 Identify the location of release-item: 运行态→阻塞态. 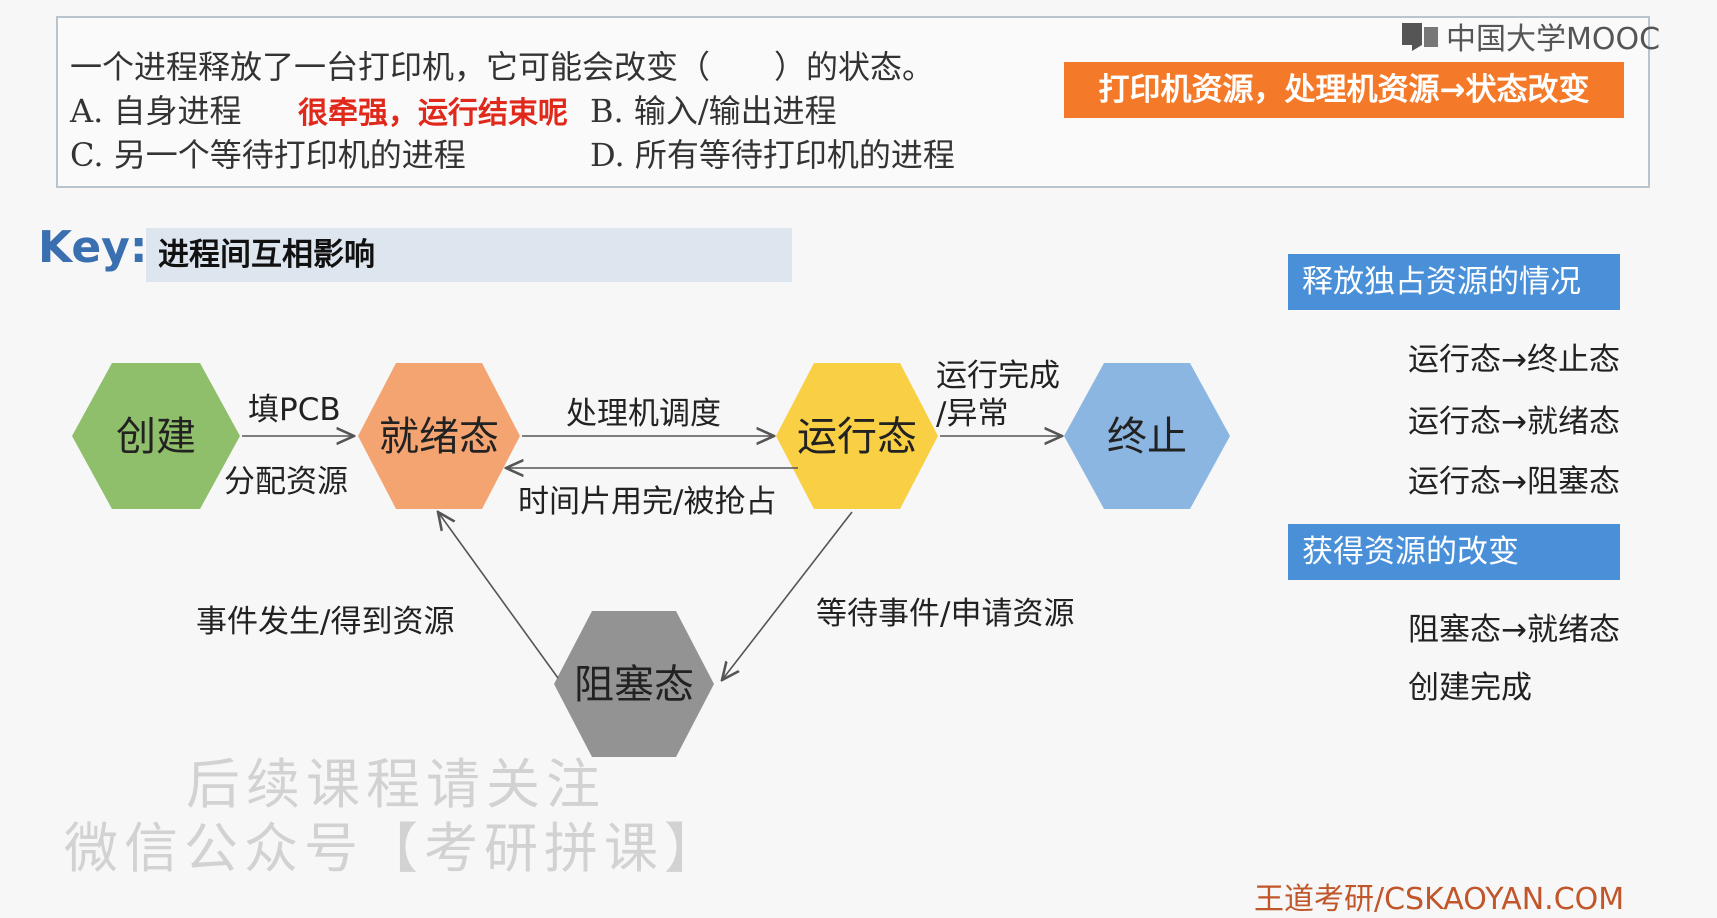
(1514, 482).